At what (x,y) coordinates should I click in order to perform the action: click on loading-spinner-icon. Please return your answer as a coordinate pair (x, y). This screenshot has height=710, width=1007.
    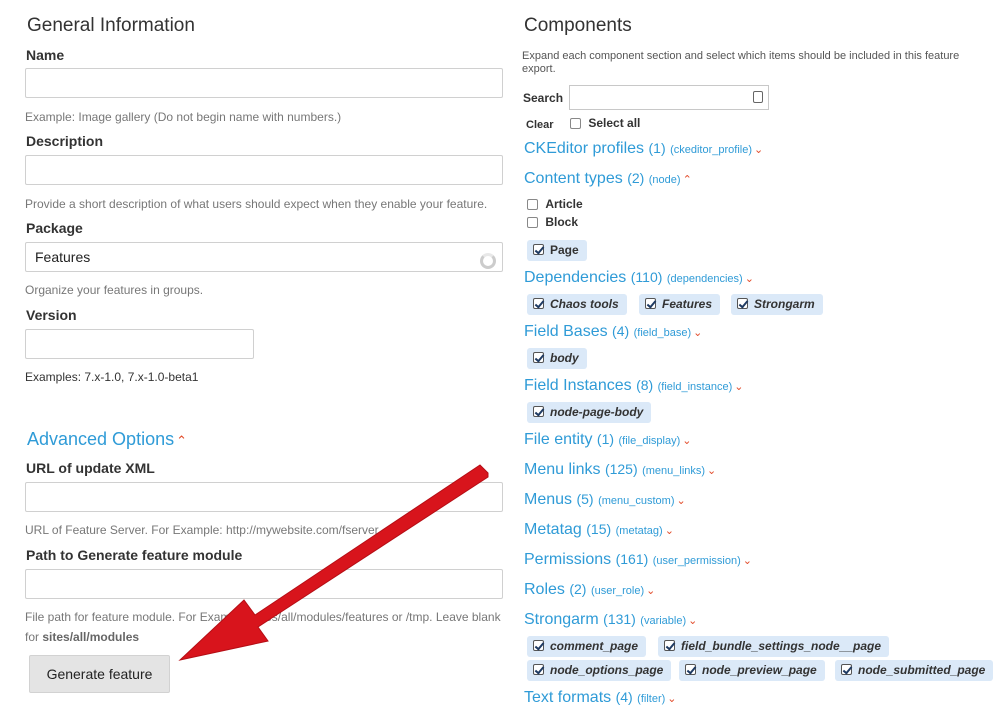
    Looking at the image, I should click on (488, 261).